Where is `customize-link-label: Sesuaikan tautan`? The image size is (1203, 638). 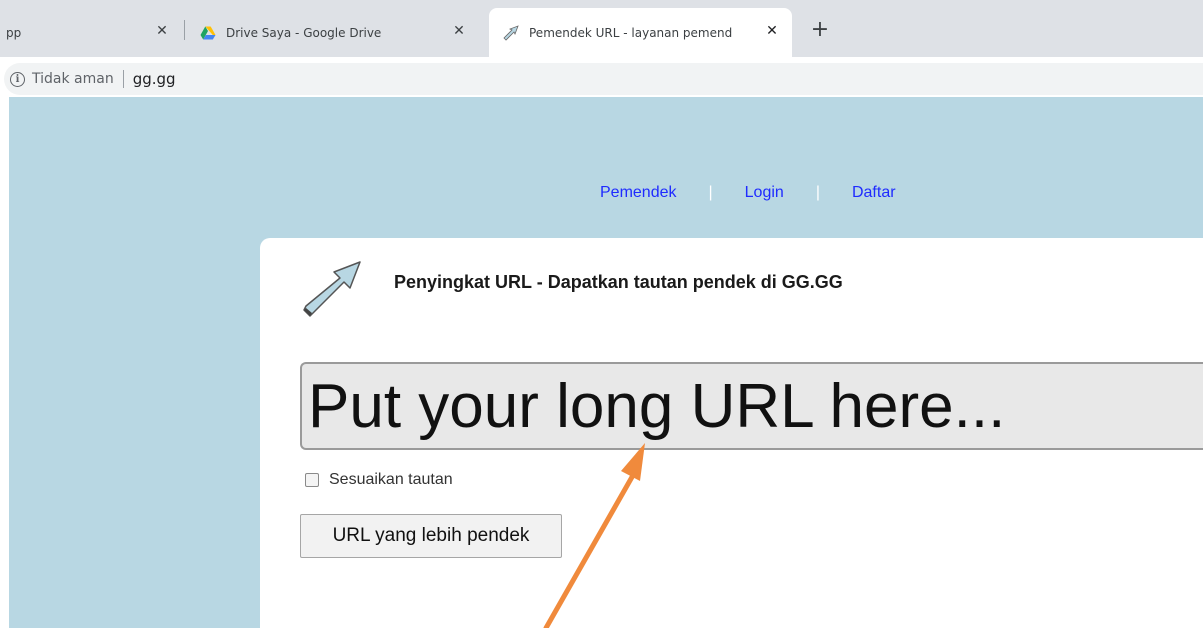 customize-link-label: Sesuaikan tautan is located at coordinates (391, 480).